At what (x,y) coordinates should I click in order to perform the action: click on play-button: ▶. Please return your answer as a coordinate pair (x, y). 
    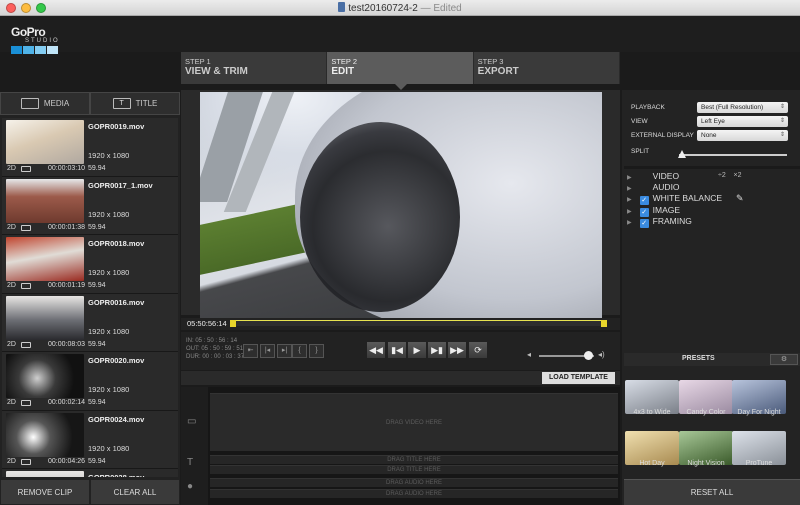
    Looking at the image, I should click on (417, 350).